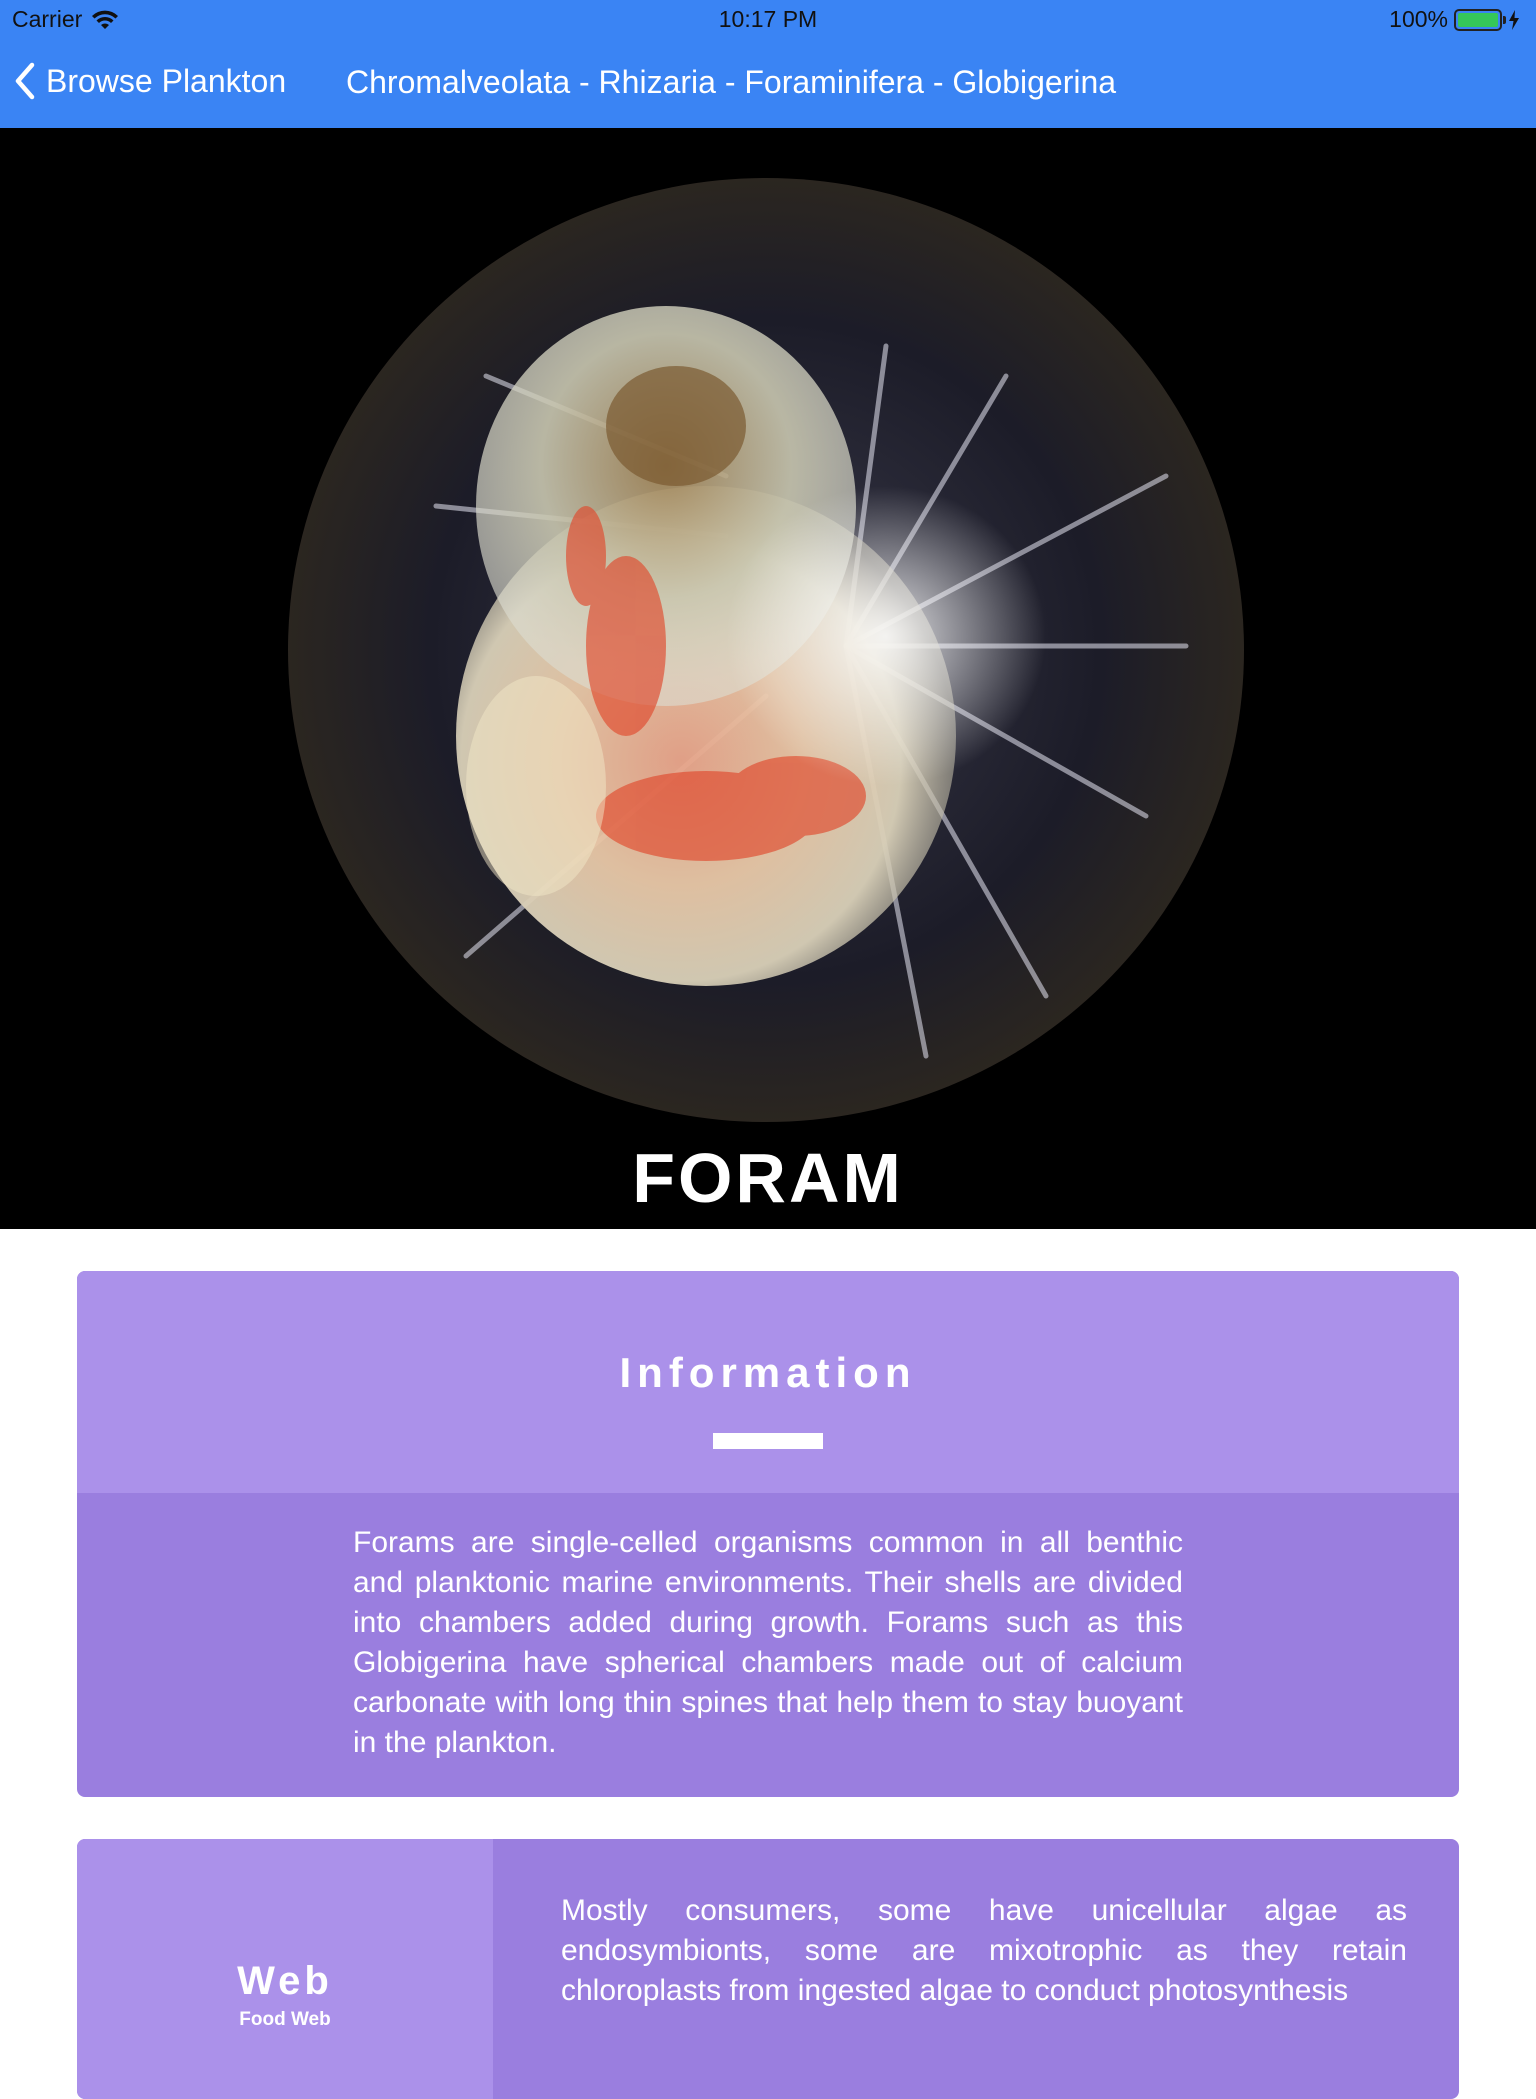 Image resolution: width=1536 pixels, height=2099 pixels. What do you see at coordinates (768, 1178) in the screenshot?
I see `hero-title: FORAM` at bounding box center [768, 1178].